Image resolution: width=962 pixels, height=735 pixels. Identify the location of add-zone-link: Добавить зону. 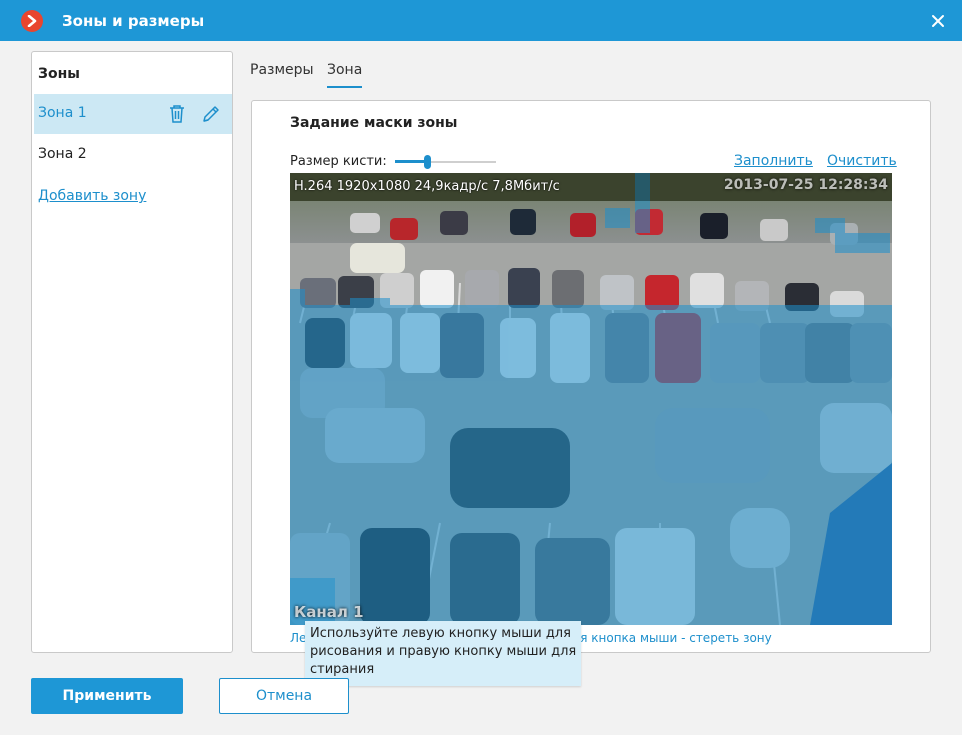
(92, 196).